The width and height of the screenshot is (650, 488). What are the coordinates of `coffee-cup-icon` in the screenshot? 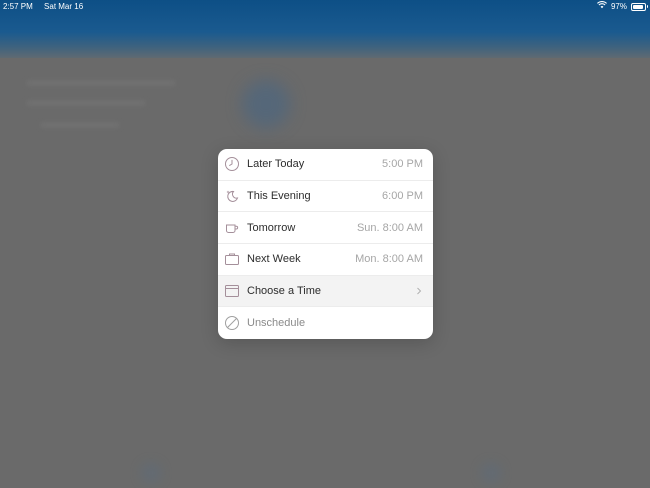 It's located at (232, 228).